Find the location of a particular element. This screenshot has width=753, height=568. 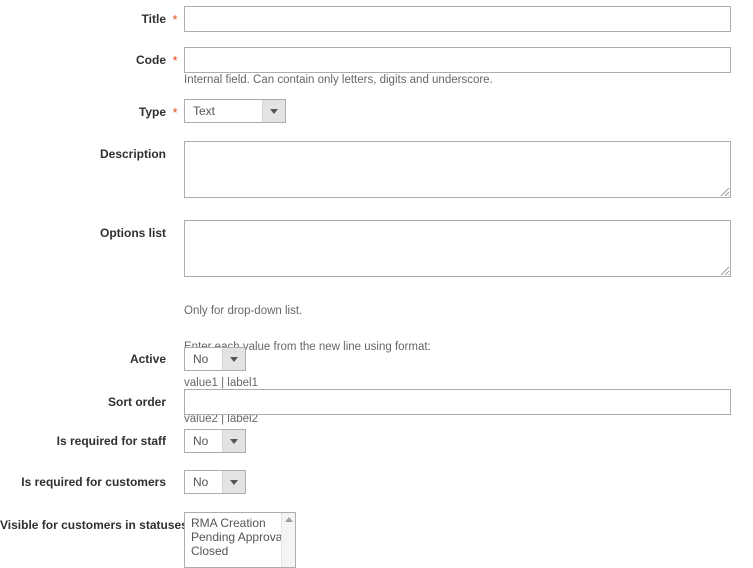

description-wrapper is located at coordinates (457, 169).